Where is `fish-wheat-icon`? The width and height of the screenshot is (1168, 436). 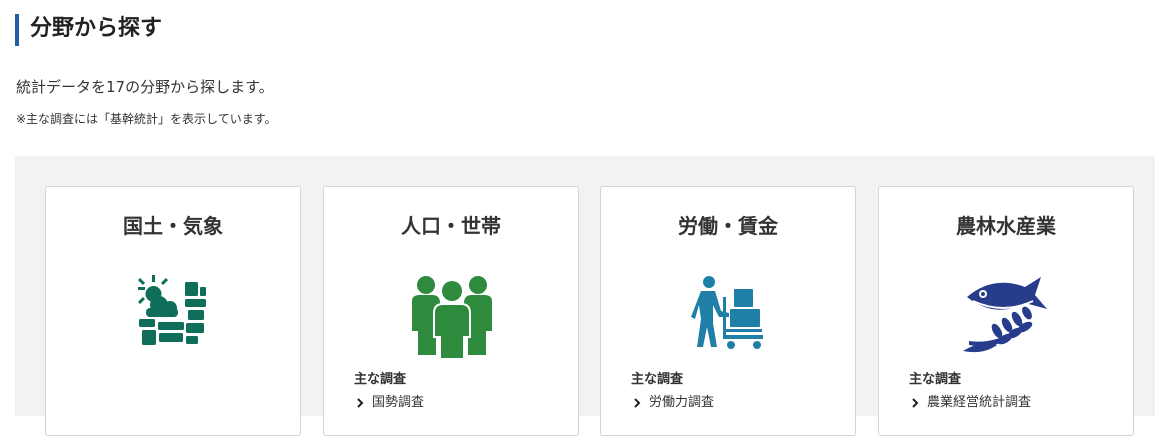 fish-wheat-icon is located at coordinates (1007, 317).